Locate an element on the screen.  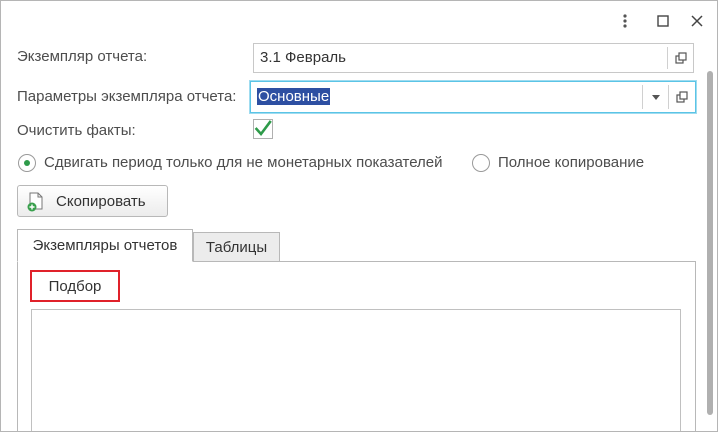
copy-document-icon is located at coordinates (36, 204).